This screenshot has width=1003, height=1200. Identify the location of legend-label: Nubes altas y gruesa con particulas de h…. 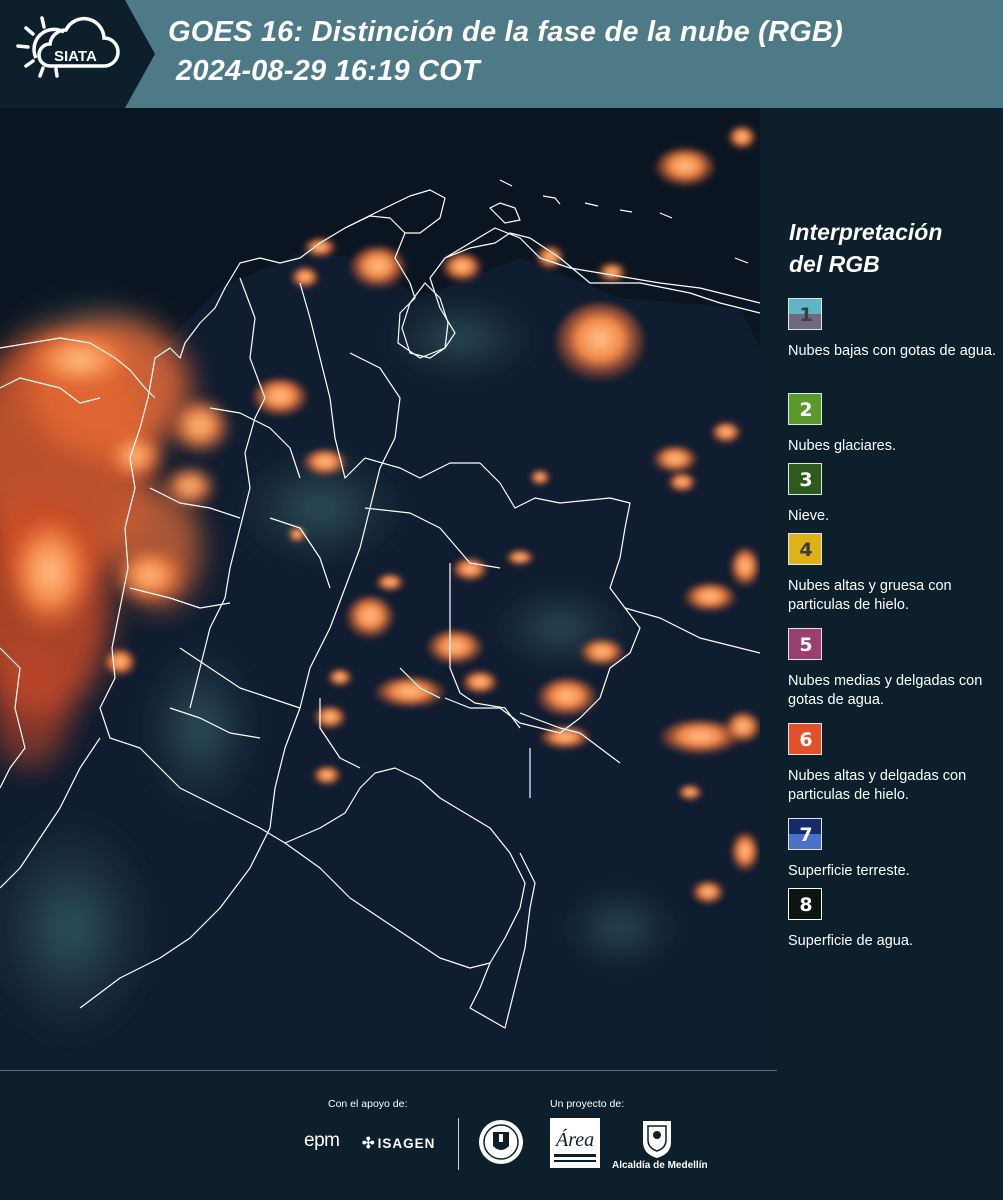
(870, 595).